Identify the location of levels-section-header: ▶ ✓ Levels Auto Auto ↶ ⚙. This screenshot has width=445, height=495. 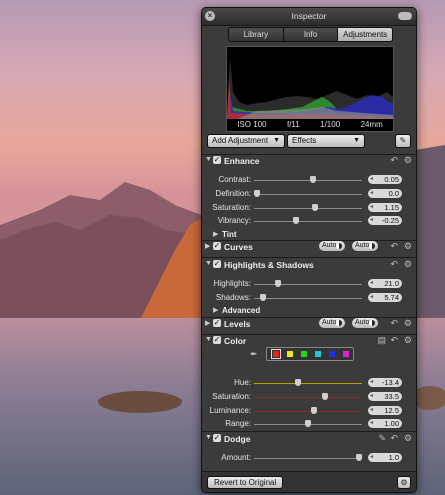
(309, 324).